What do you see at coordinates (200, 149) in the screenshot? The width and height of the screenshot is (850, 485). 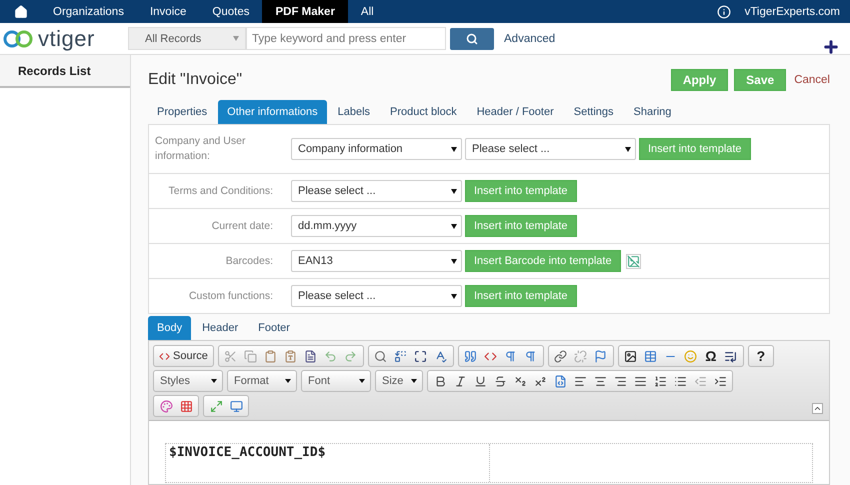 I see `field-label: Company and User information:` at bounding box center [200, 149].